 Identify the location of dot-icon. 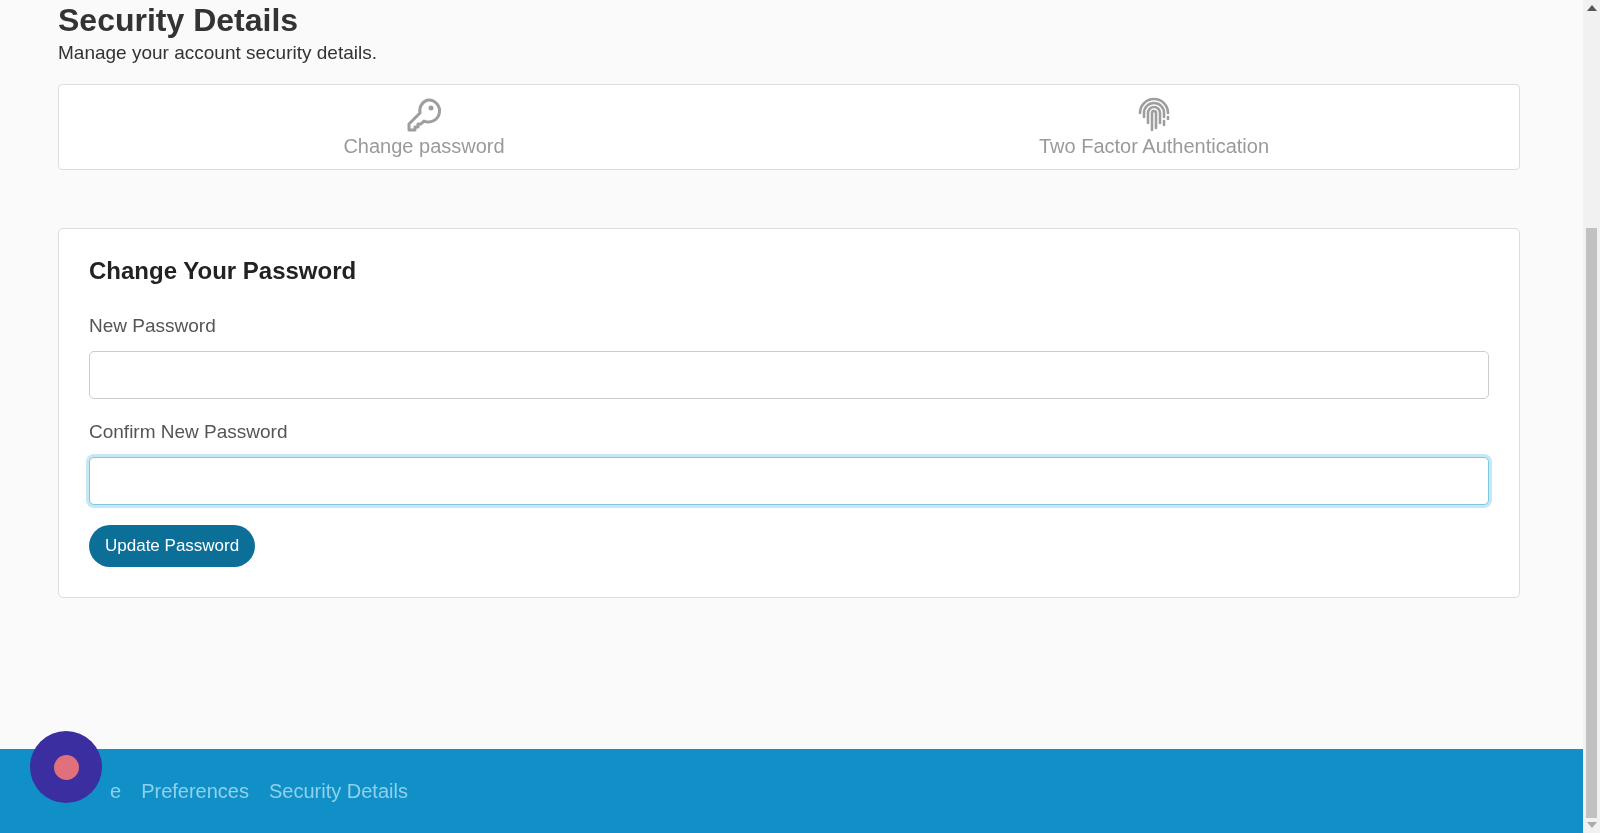
(66, 767).